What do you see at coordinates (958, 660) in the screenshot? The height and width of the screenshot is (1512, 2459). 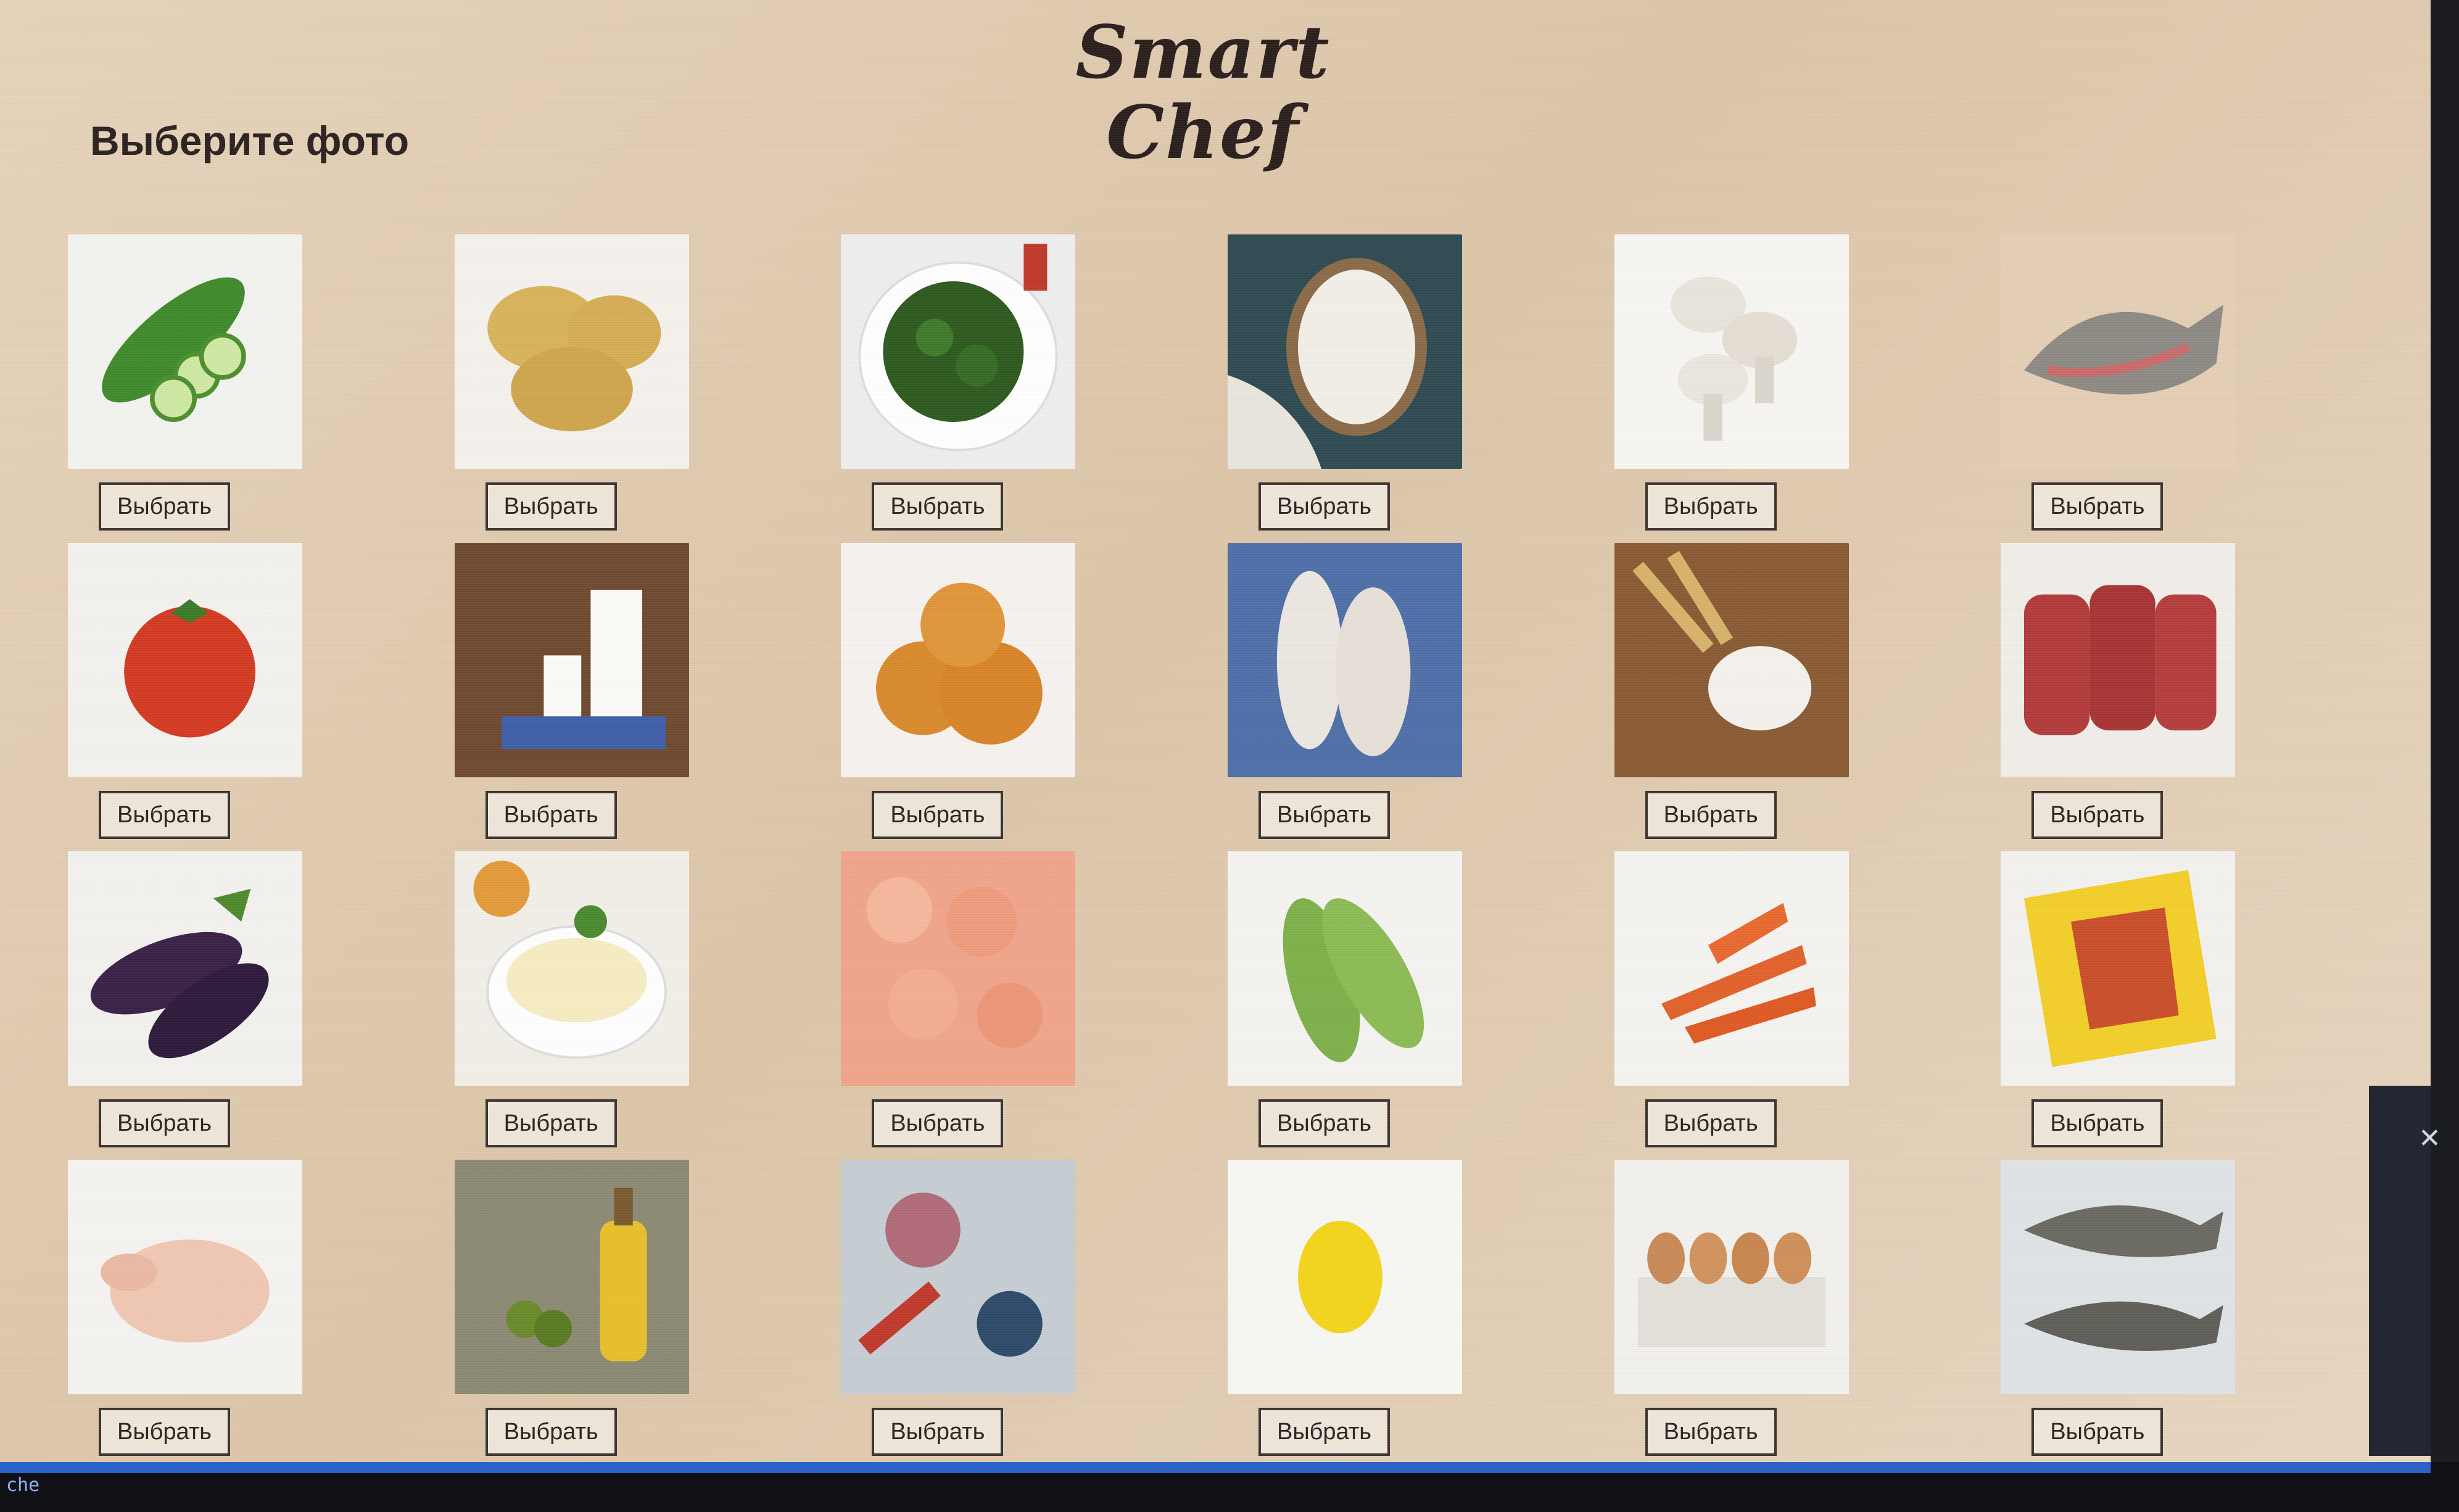 I see `onion-icon` at bounding box center [958, 660].